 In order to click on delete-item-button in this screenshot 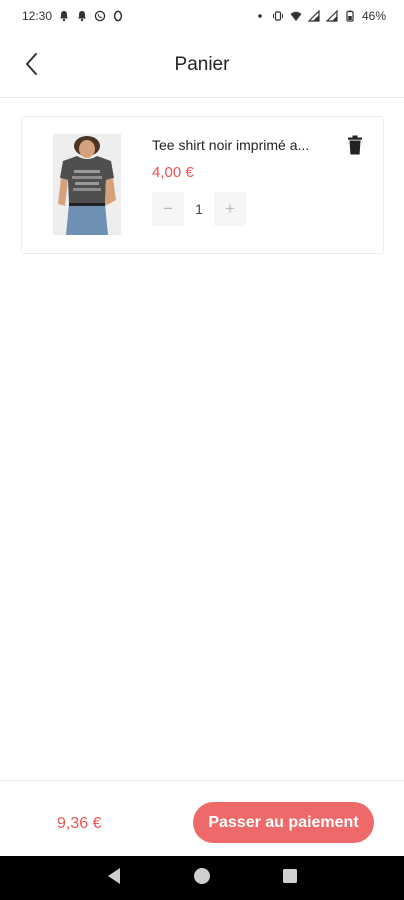, I will do `click(355, 147)`.